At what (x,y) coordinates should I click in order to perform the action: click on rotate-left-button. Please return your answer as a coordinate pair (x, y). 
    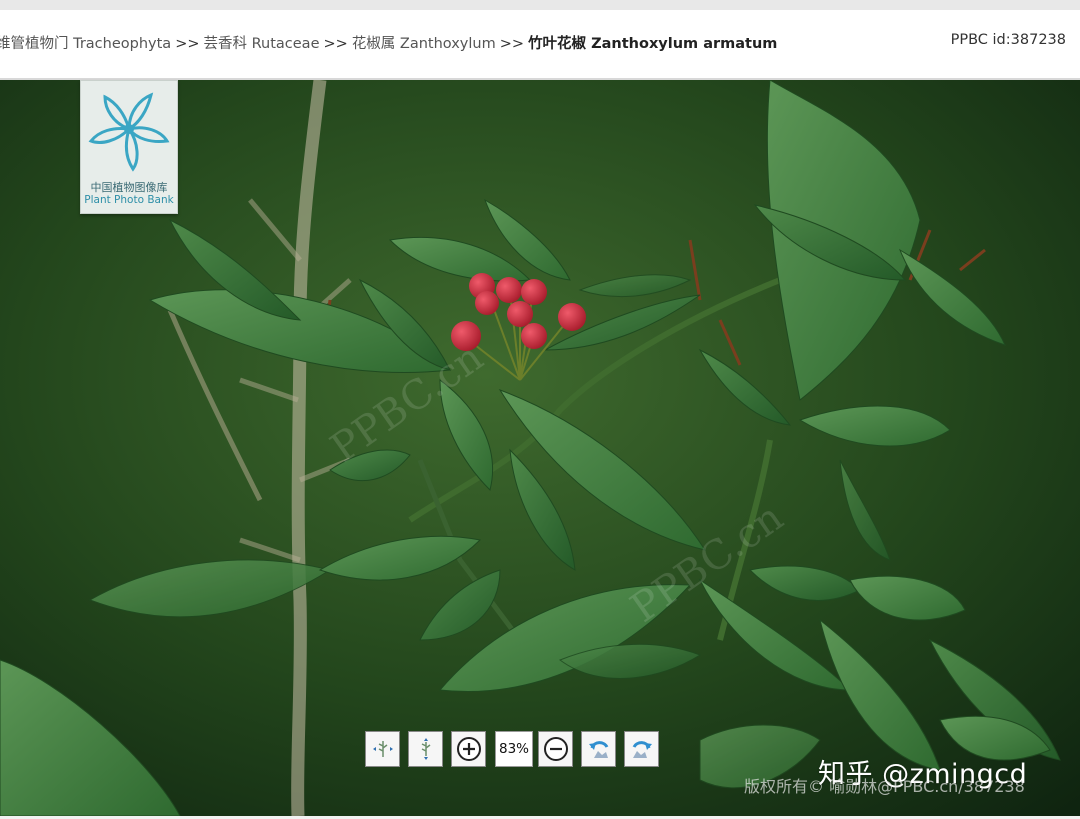
    Looking at the image, I should click on (598, 749).